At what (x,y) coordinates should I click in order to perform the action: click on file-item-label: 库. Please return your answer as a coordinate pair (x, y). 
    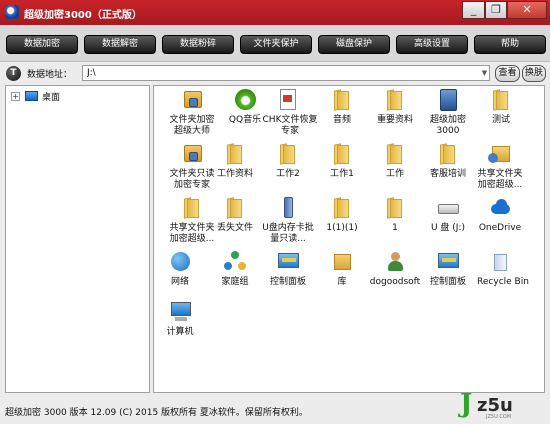
    Looking at the image, I should click on (342, 282).